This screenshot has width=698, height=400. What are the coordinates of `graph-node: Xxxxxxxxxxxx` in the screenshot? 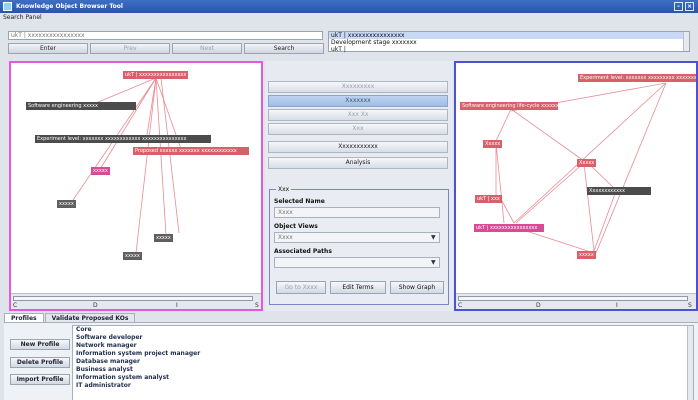 It's located at (619, 191).